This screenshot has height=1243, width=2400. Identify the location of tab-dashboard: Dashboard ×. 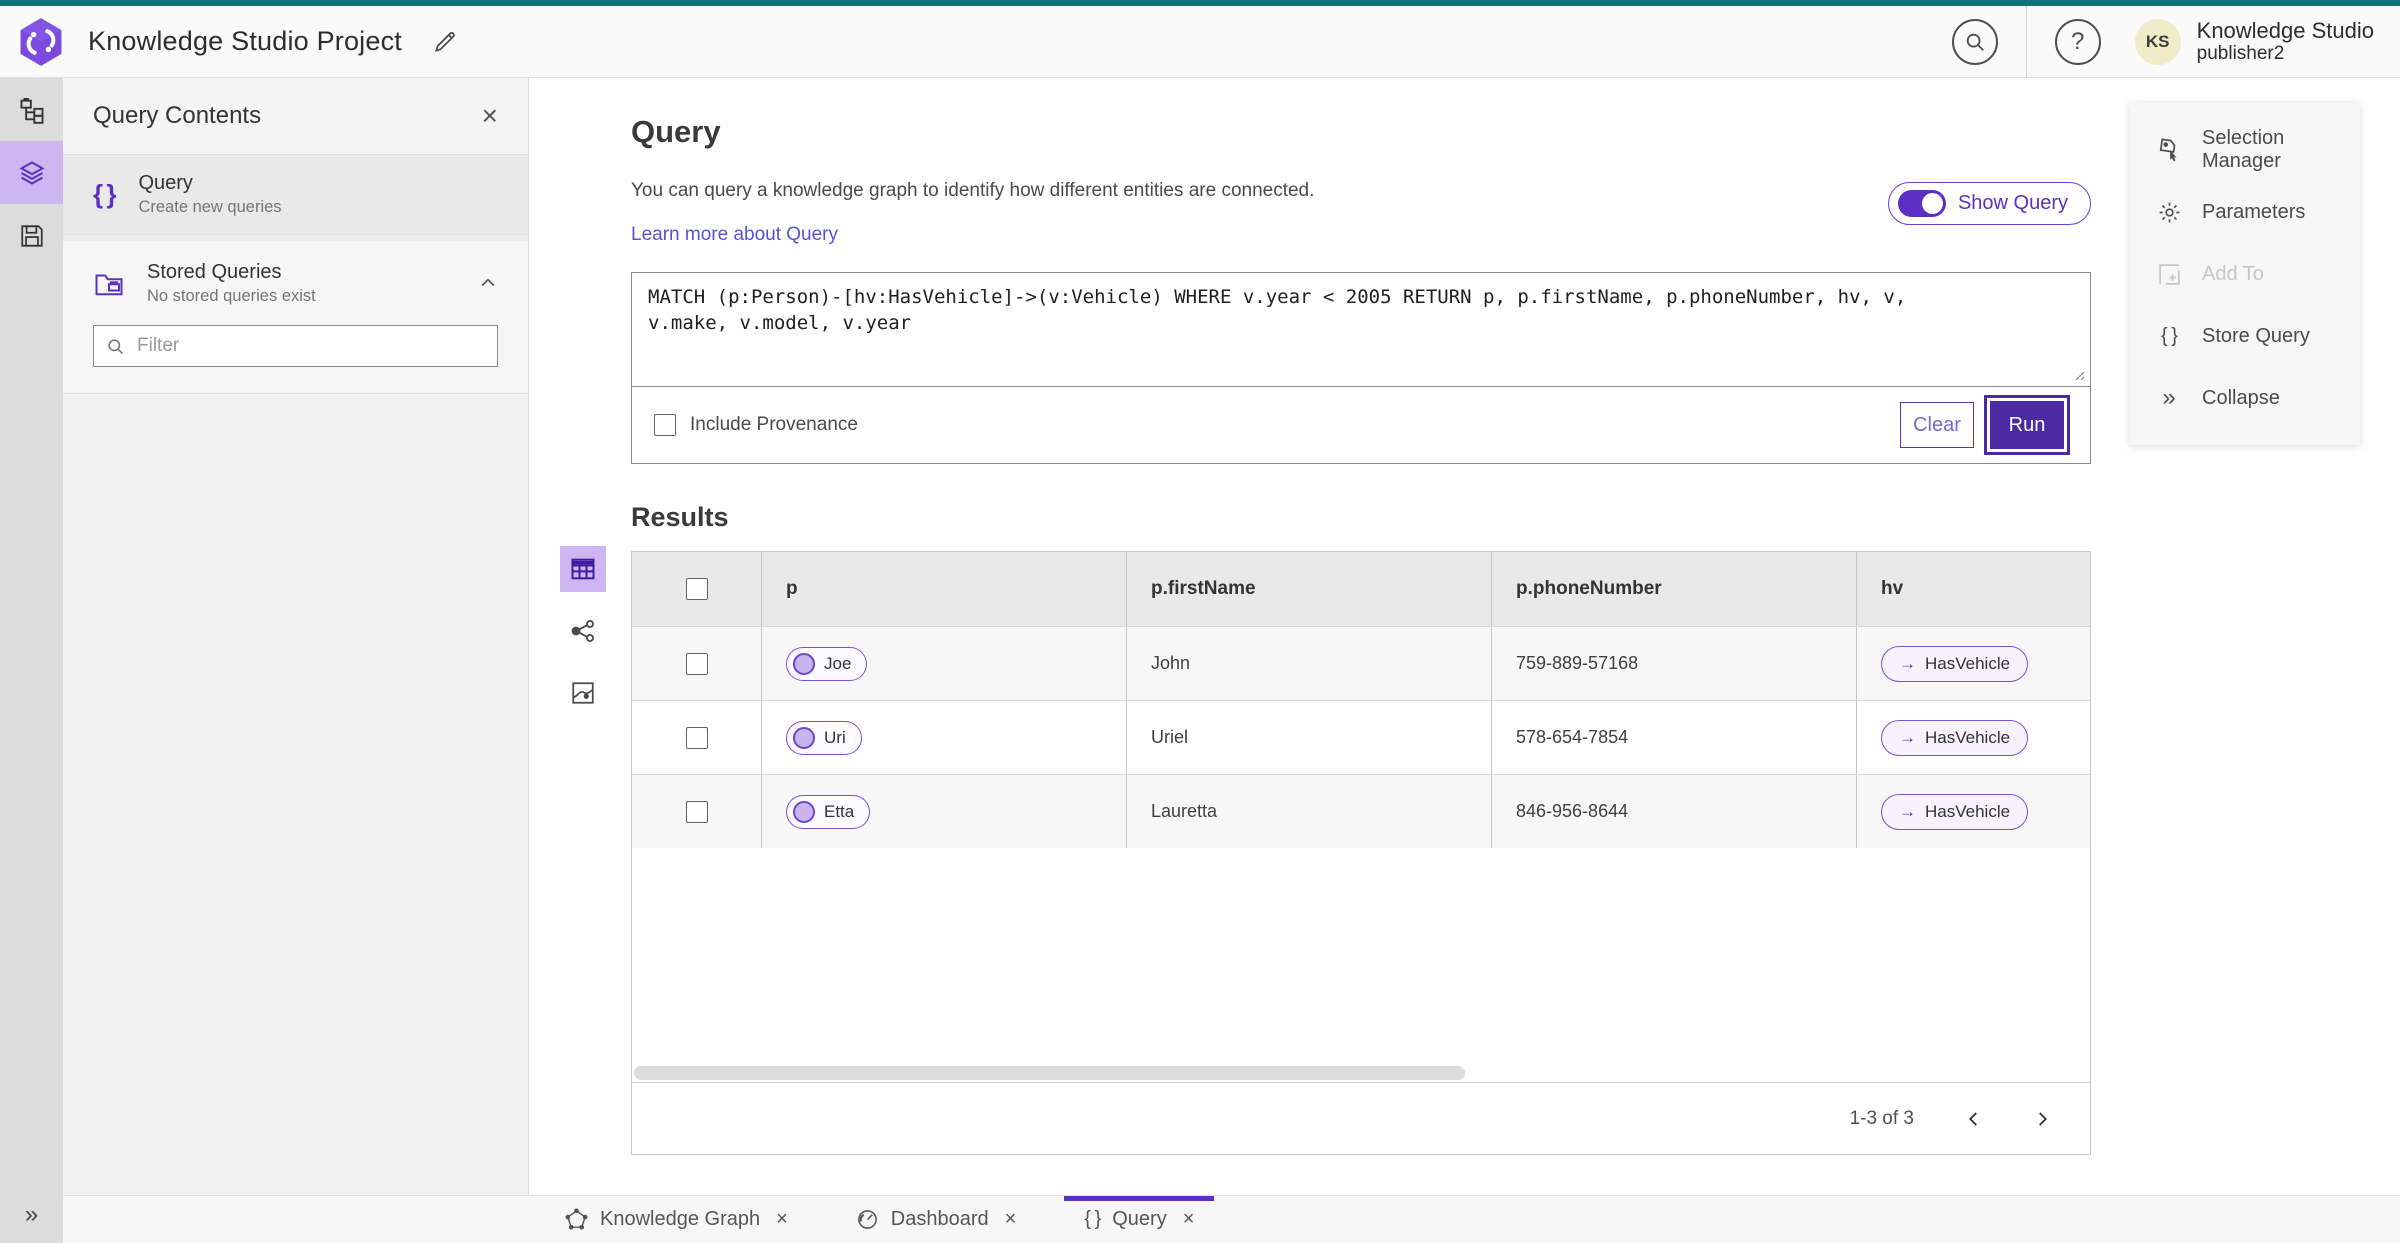
(936, 1219).